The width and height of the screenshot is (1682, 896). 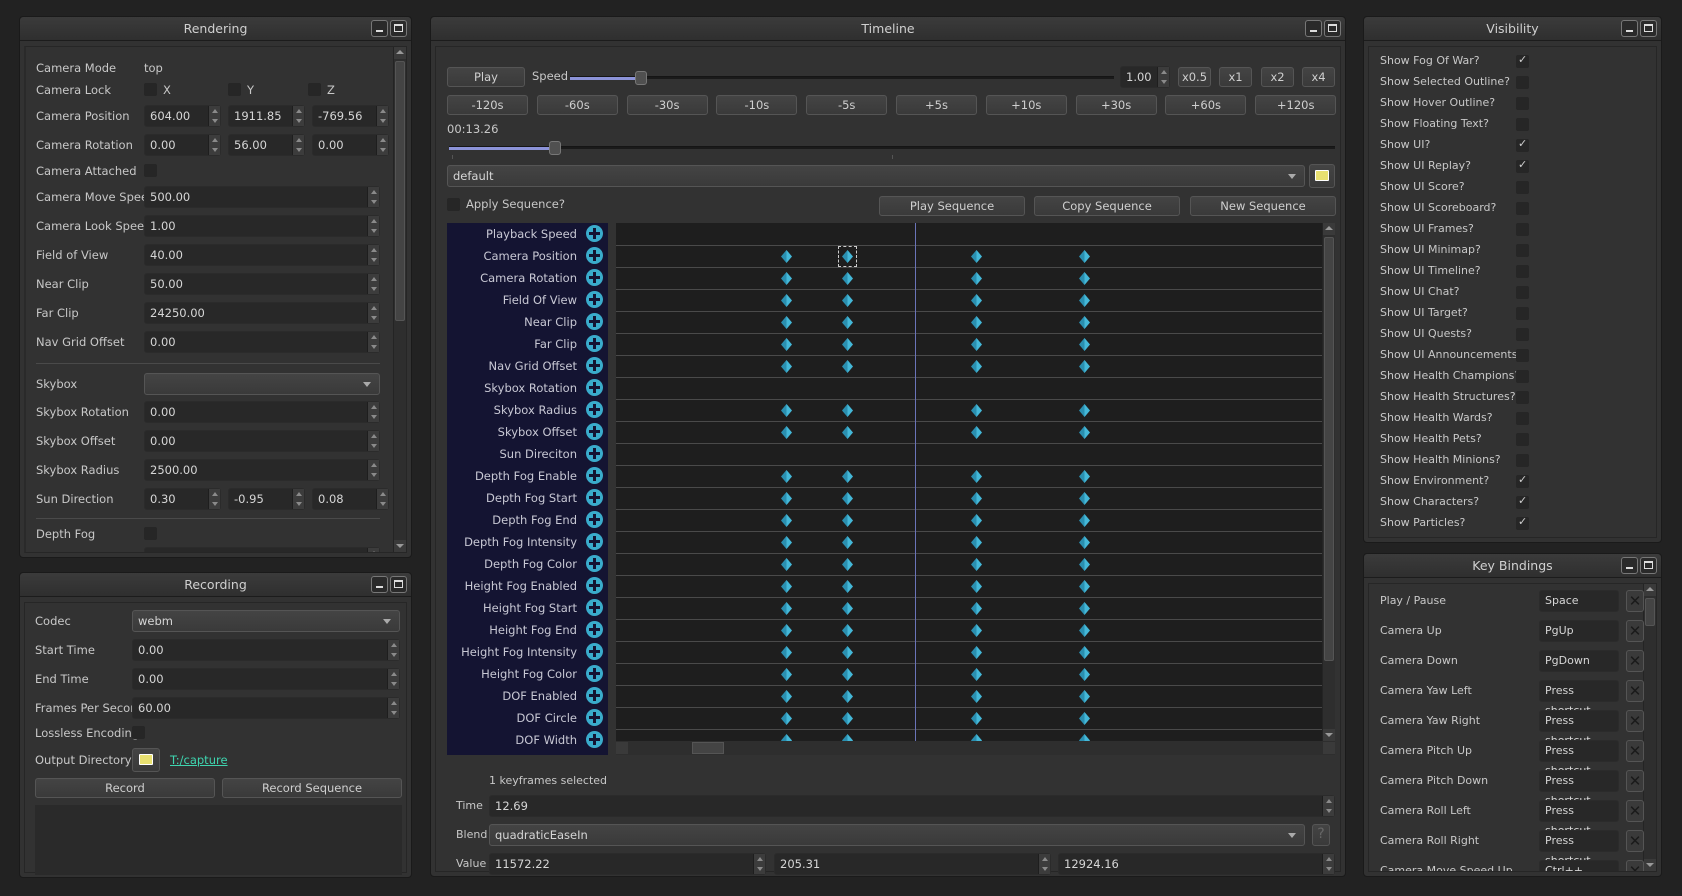 What do you see at coordinates (1579, 631) in the screenshot?
I see `shortcut-input: PgUp` at bounding box center [1579, 631].